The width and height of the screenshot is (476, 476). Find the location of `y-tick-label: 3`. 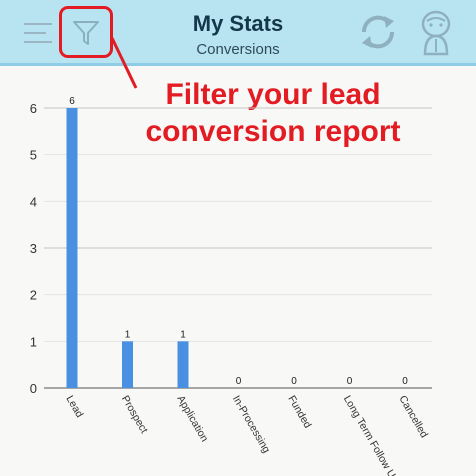

y-tick-label: 3 is located at coordinates (33, 248).